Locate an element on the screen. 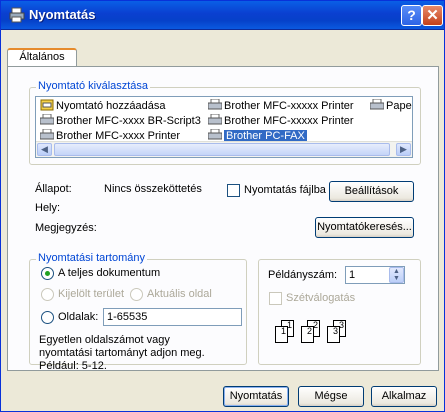  collate-checkbox is located at coordinates (275, 298).